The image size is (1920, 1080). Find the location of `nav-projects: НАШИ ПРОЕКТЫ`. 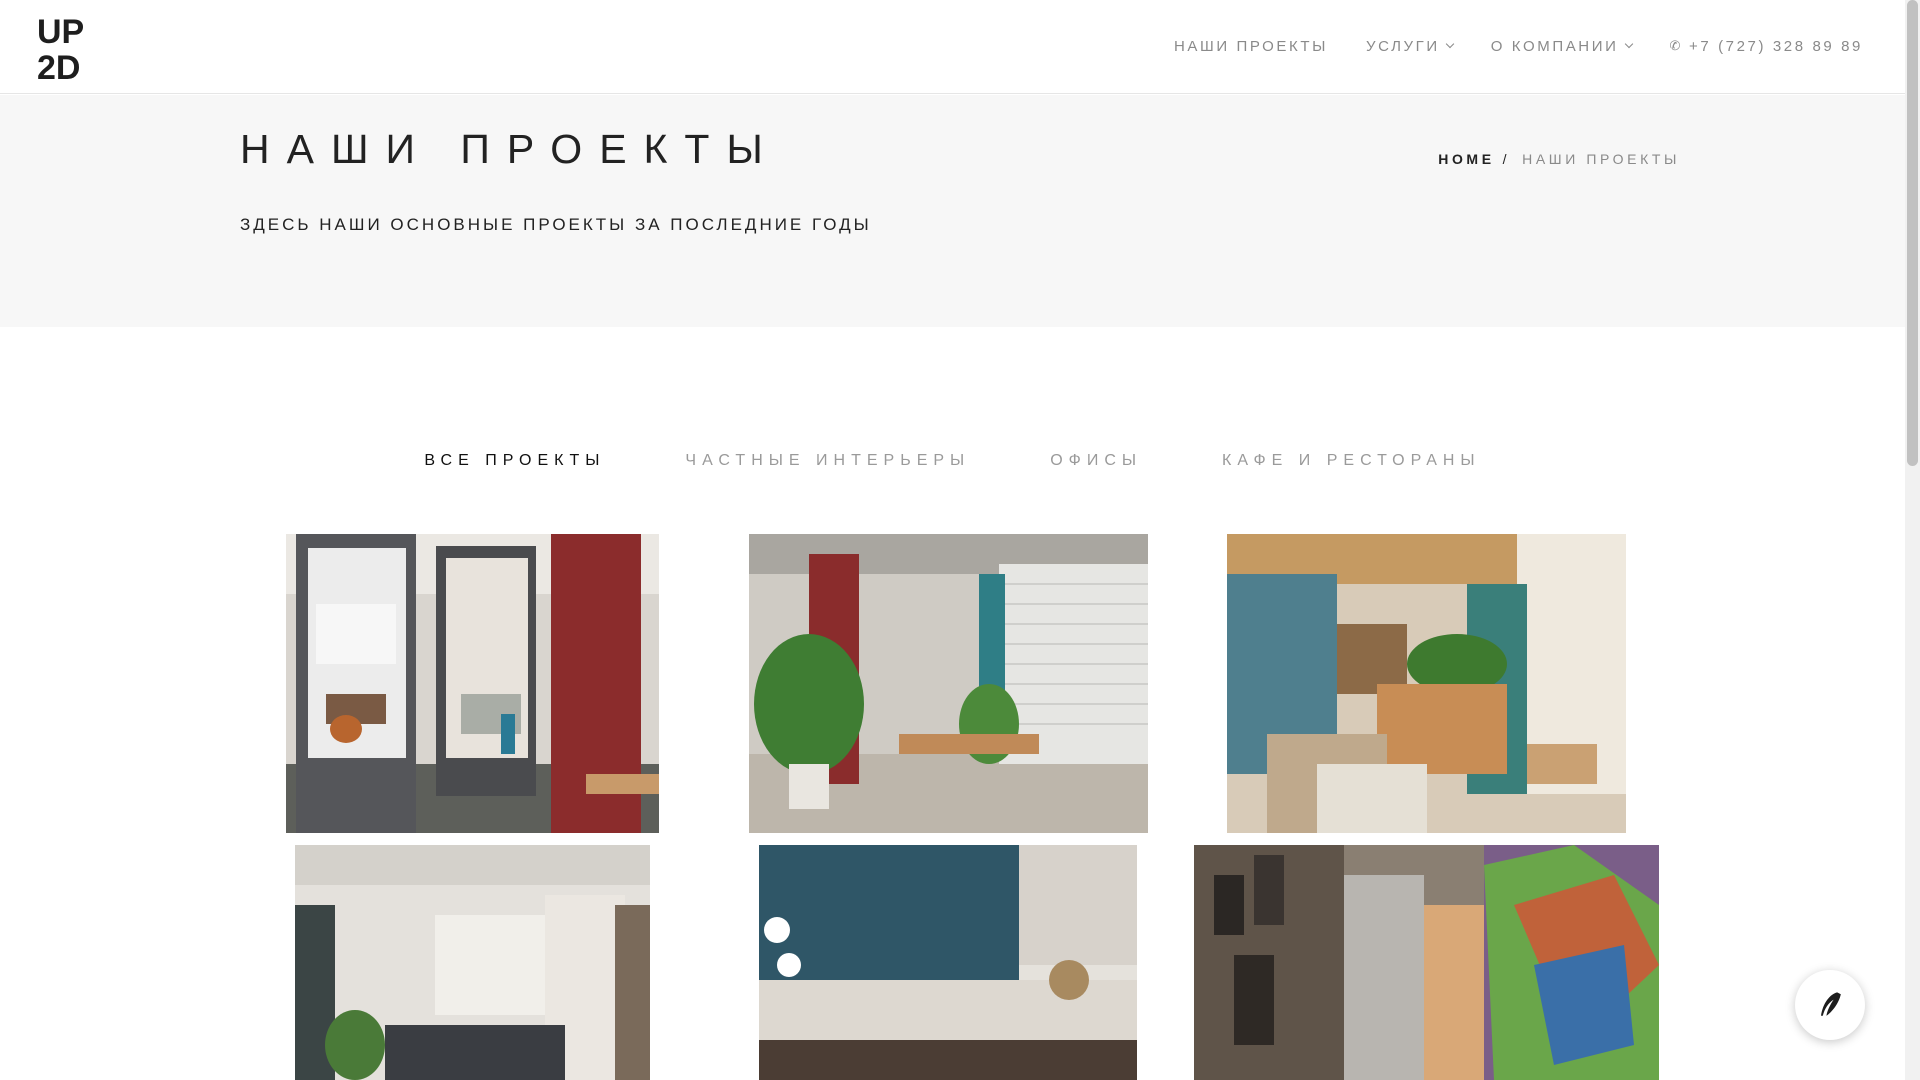

nav-projects: НАШИ ПРОЕКТЫ is located at coordinates (1251, 46).